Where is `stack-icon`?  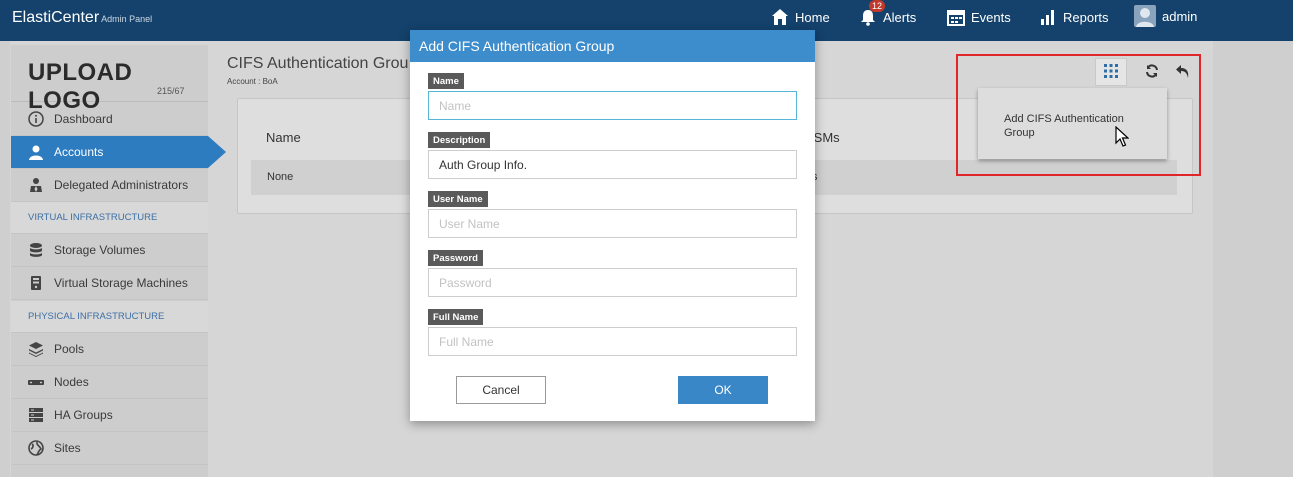 stack-icon is located at coordinates (36, 415).